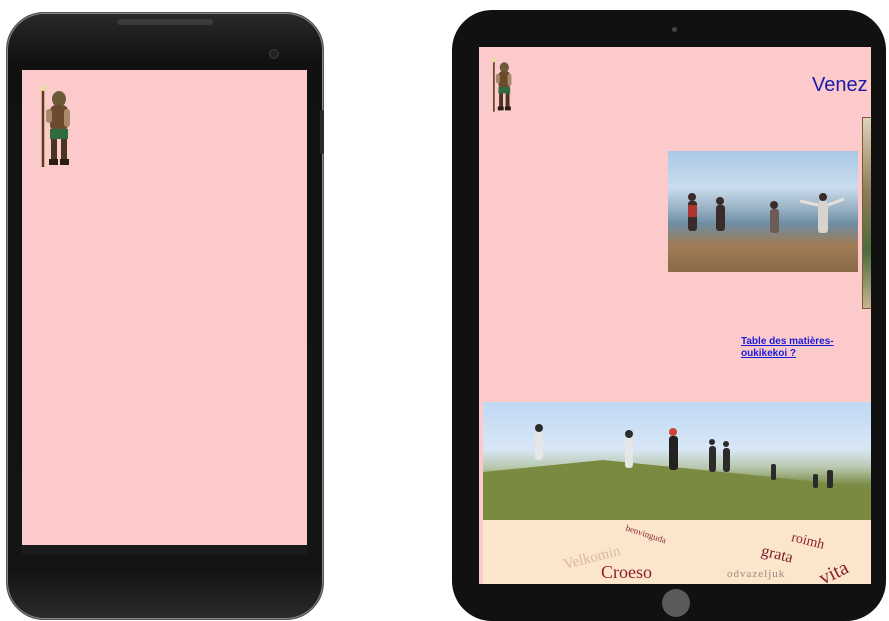 This screenshot has height=621, width=889. Describe the element at coordinates (646, 534) in the screenshot. I see `welcome-word: benvinguda` at that location.